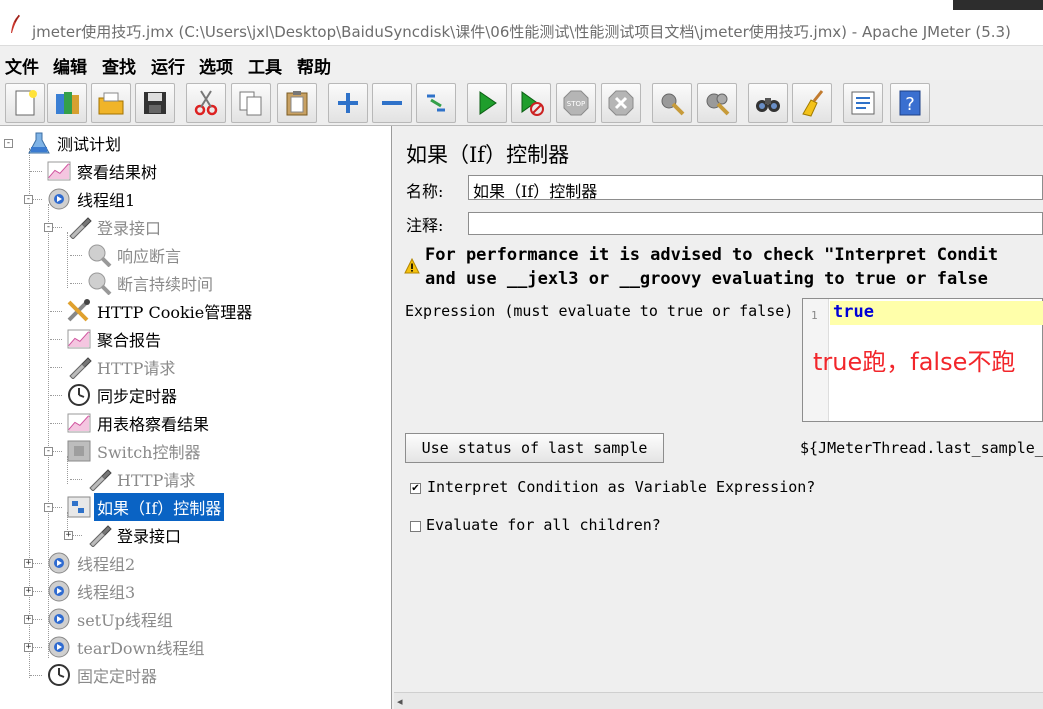 Image resolution: width=1043 pixels, height=709 pixels. I want to click on tree-node: 同步定时器, so click(122, 395).